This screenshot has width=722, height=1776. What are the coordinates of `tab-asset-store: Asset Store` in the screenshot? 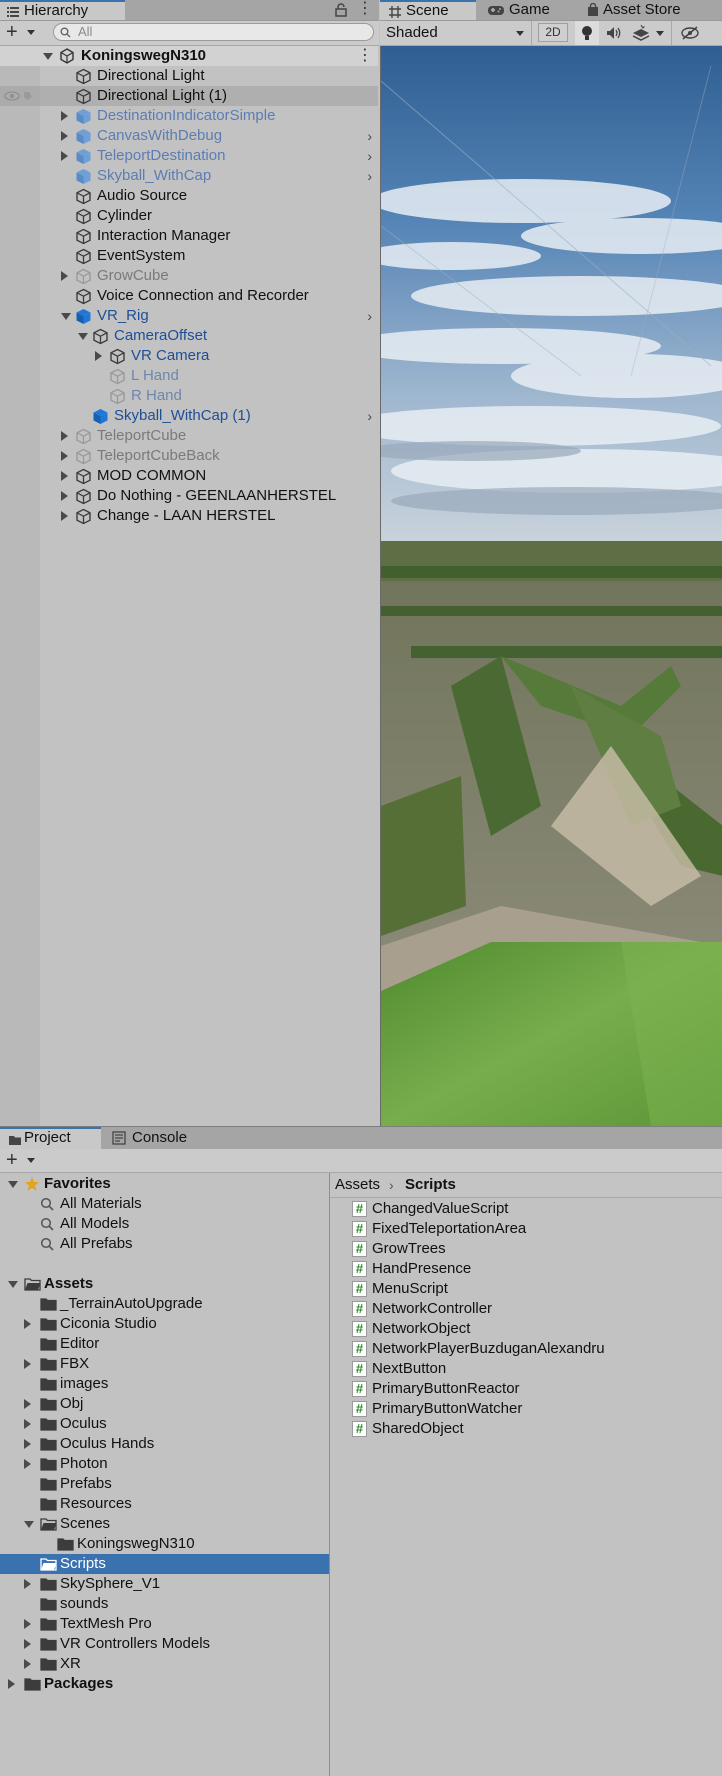 It's located at (650, 10).